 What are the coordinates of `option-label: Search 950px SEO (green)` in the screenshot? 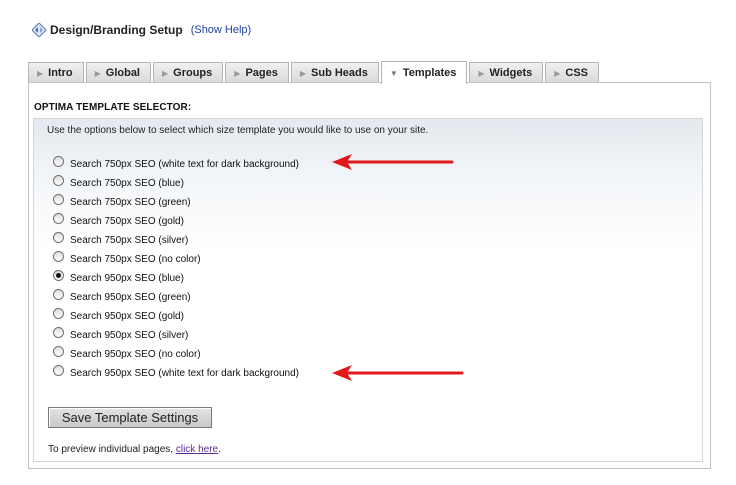 It's located at (130, 297).